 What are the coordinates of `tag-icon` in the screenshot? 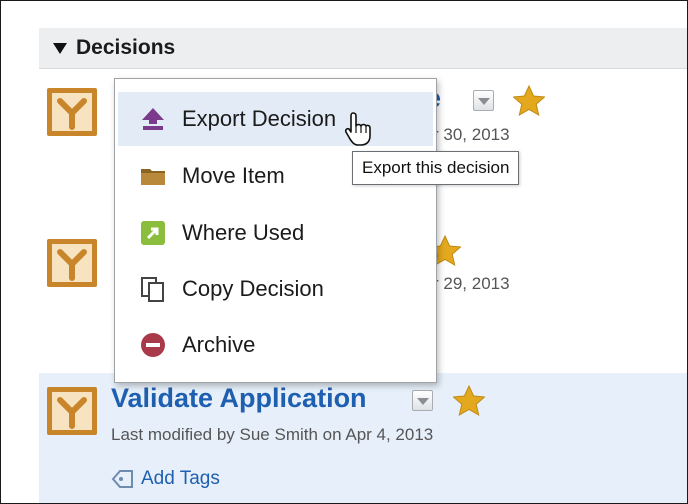 It's located at (122, 479).